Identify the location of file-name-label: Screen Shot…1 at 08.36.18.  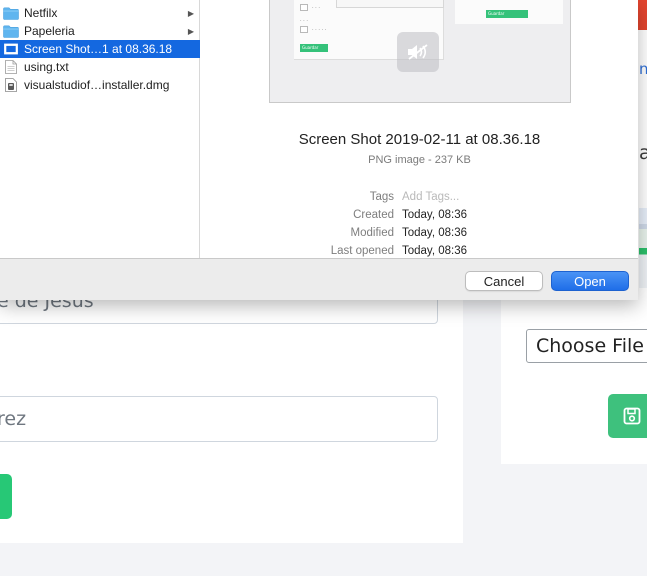
(98, 49).